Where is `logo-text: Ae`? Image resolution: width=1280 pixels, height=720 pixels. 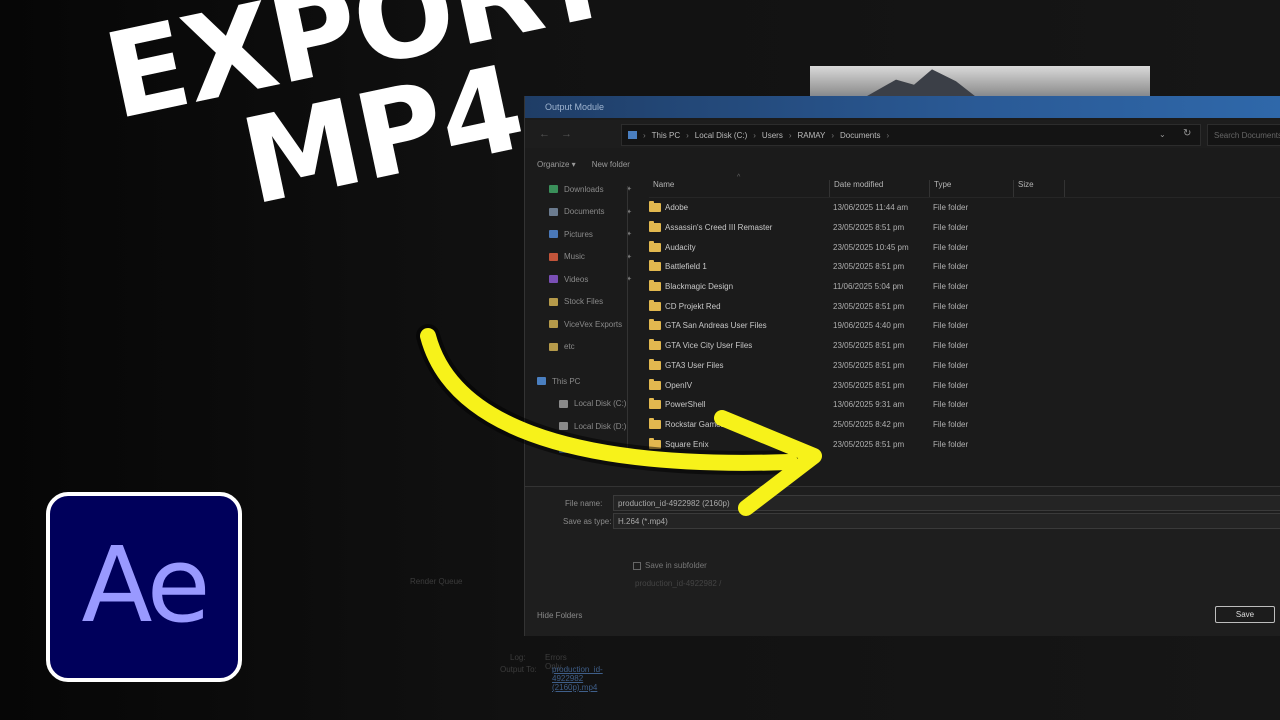 logo-text: Ae is located at coordinates (145, 585).